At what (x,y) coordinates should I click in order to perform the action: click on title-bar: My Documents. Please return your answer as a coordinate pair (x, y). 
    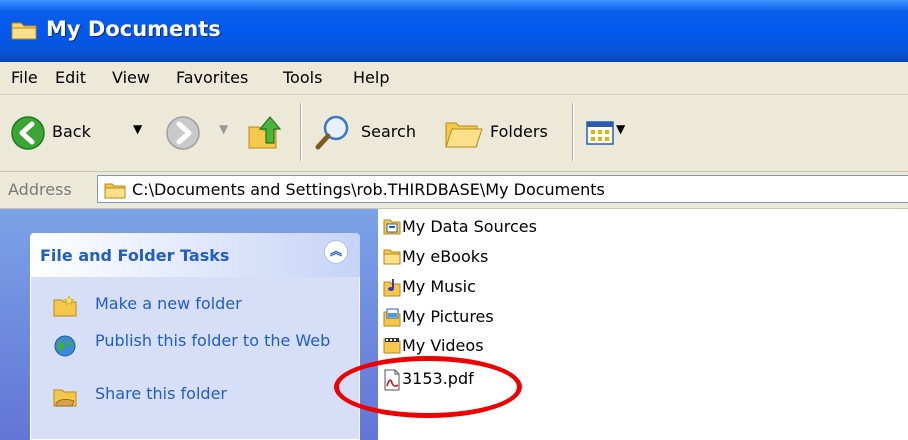
    Looking at the image, I should click on (454, 31).